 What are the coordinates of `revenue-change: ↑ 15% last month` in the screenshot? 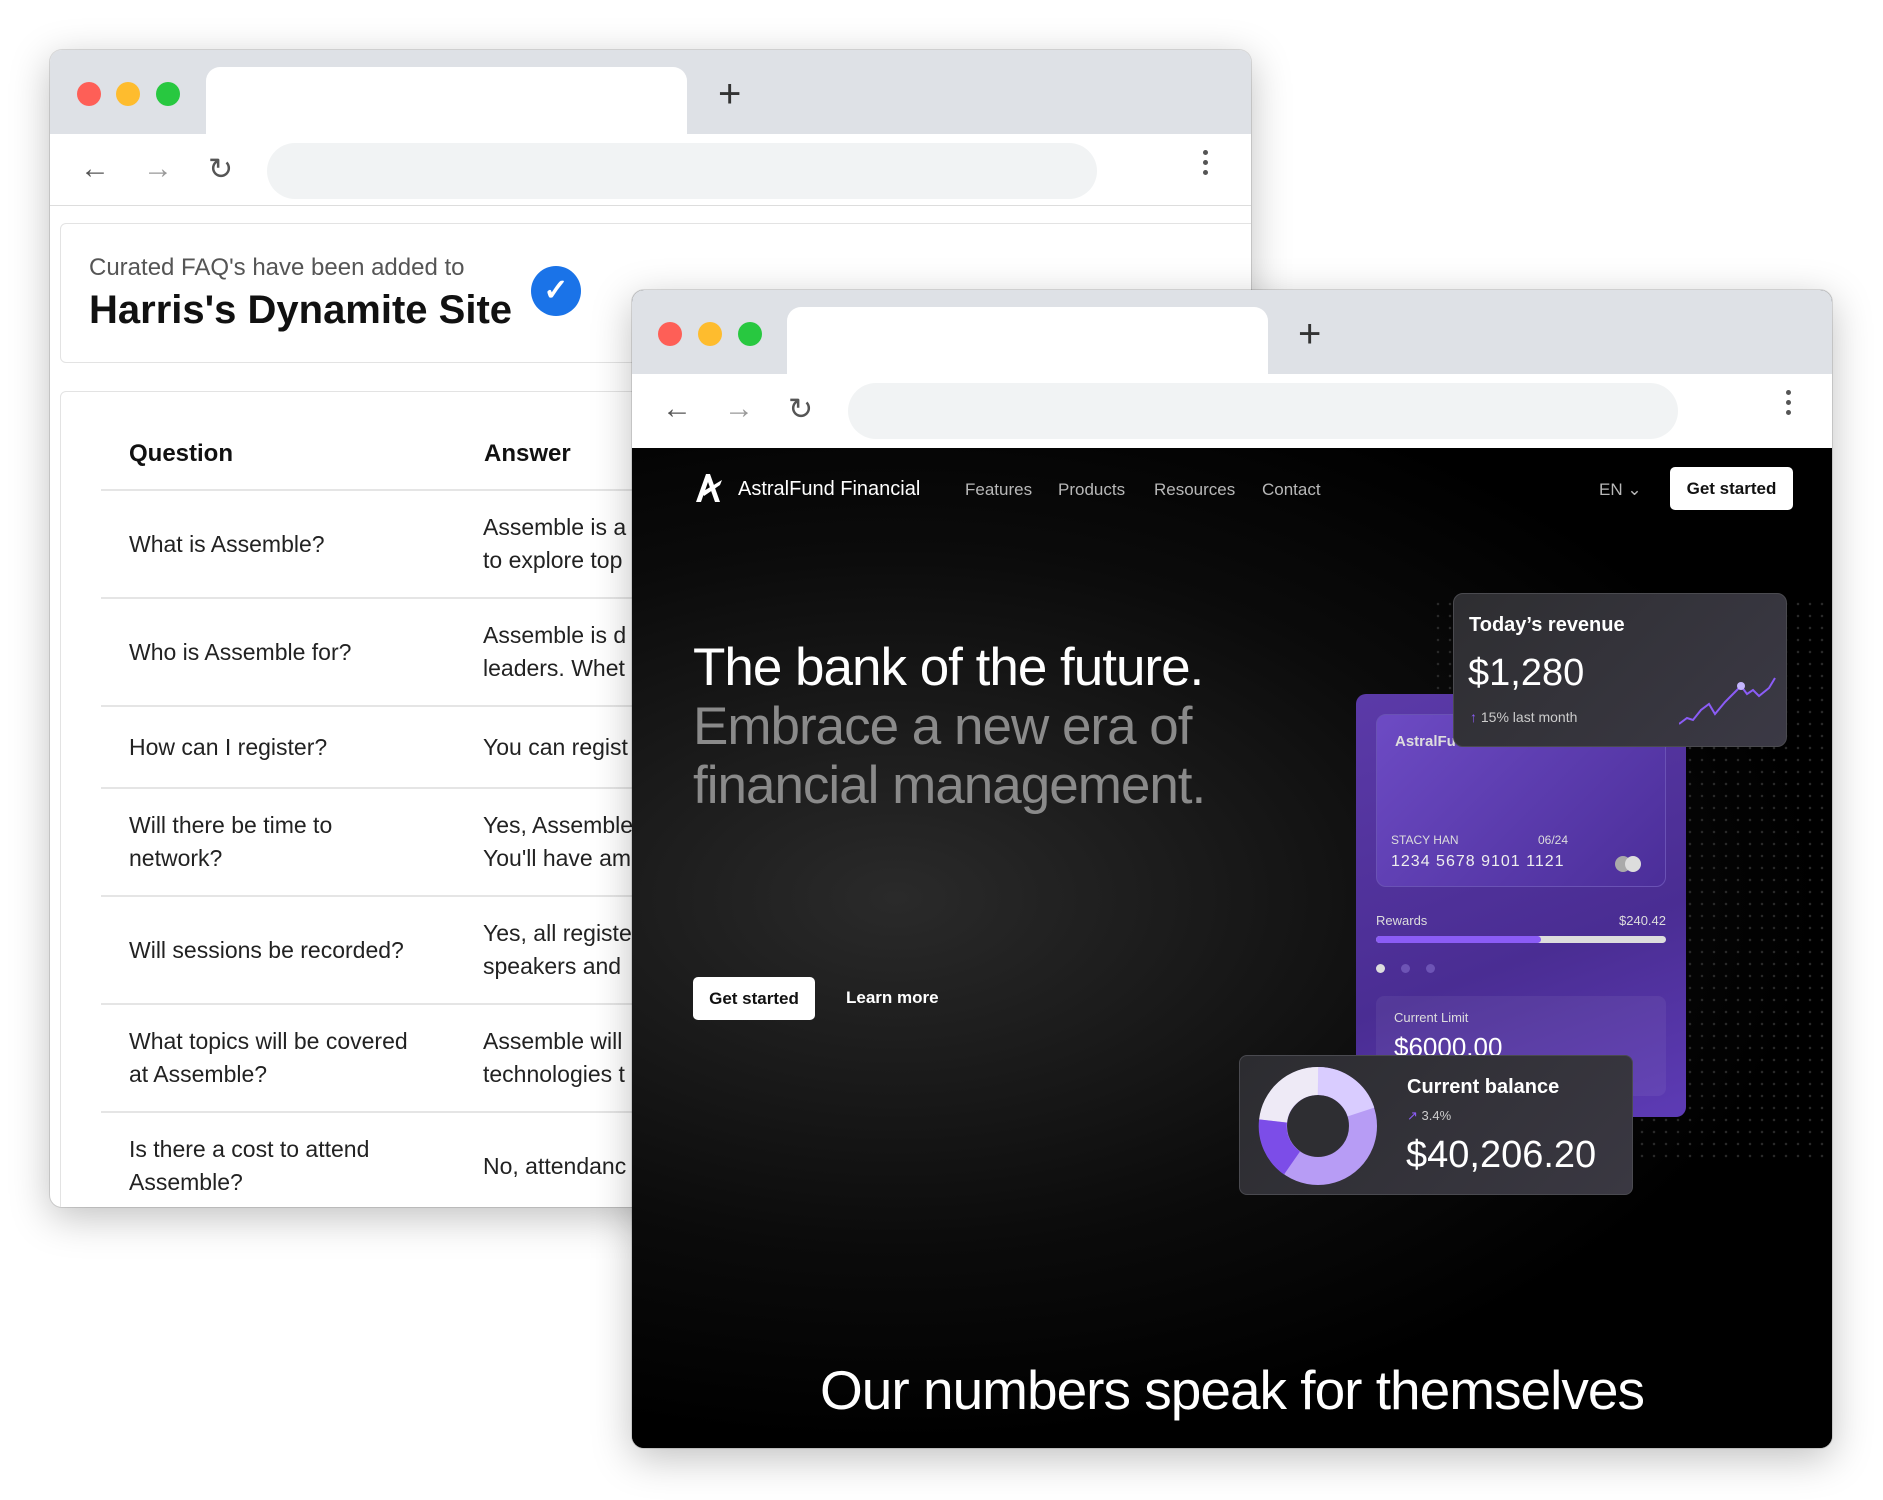 It's located at (1523, 717).